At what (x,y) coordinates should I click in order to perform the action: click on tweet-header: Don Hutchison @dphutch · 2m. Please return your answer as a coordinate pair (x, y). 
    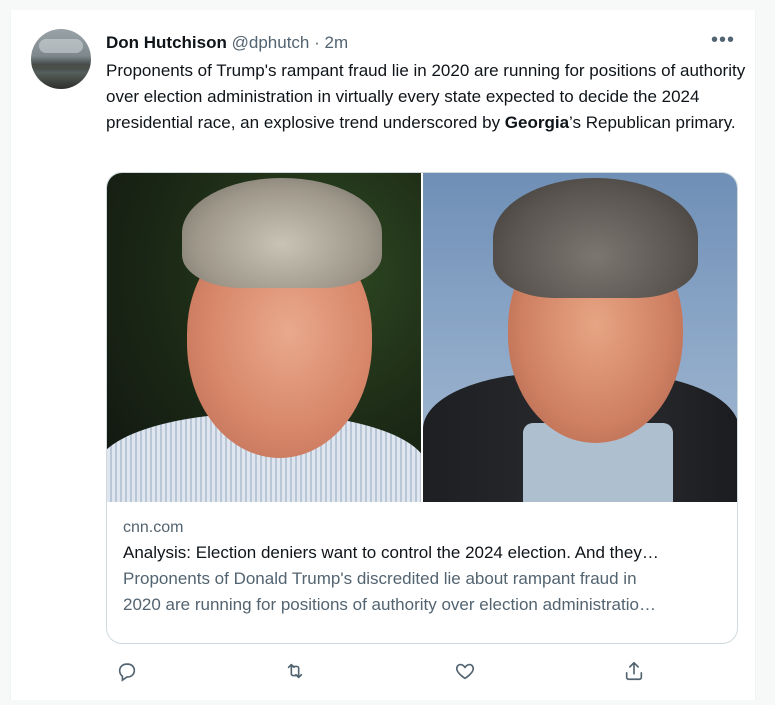
    Looking at the image, I should click on (227, 43).